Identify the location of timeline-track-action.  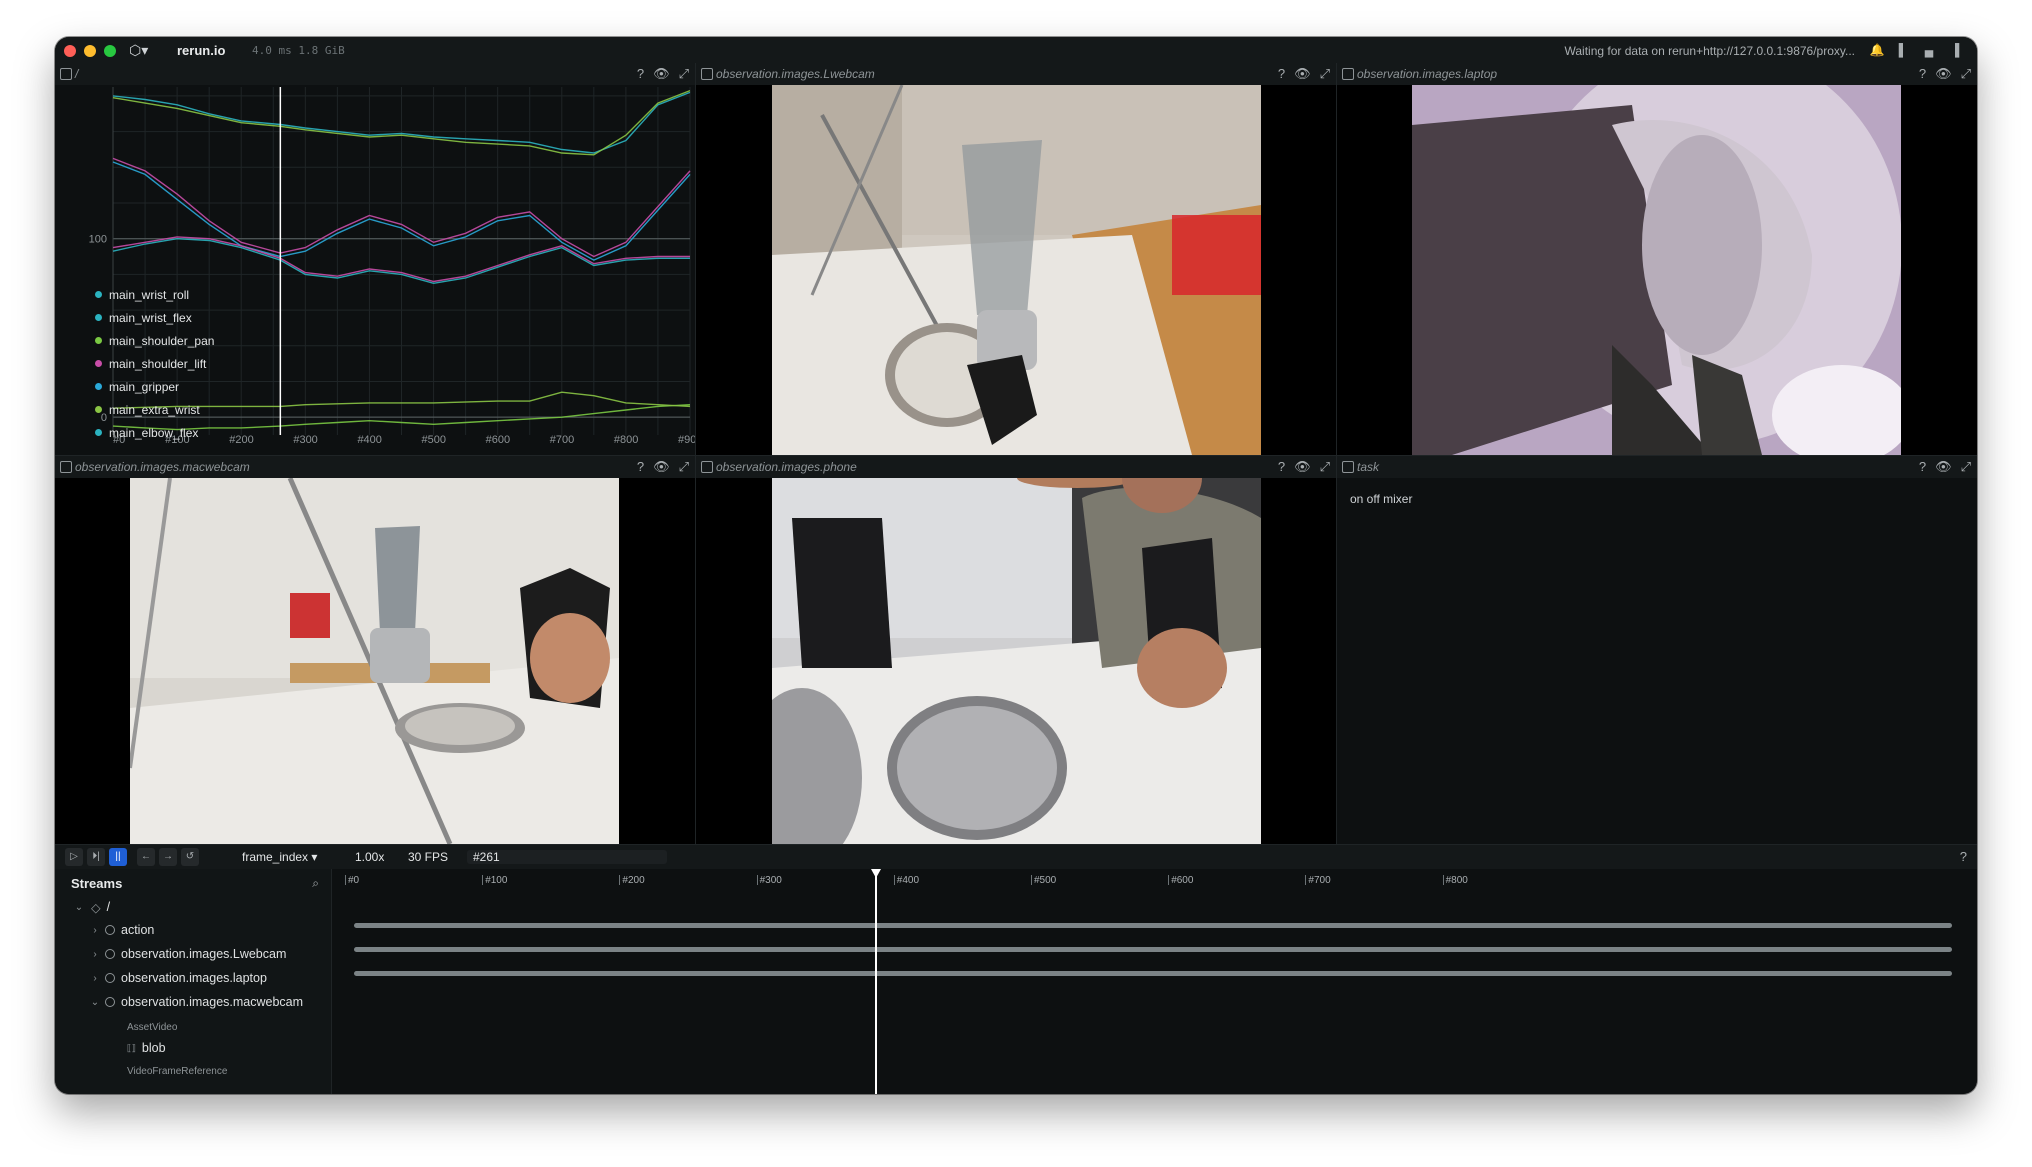
(1153, 925).